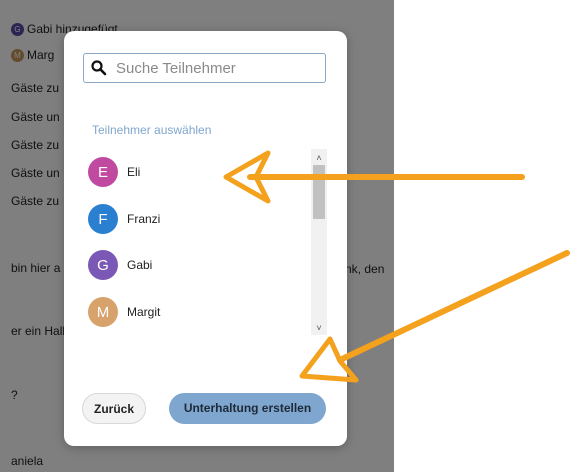 The image size is (571, 472). Describe the element at coordinates (374, 177) in the screenshot. I see `arrow-to-eli-icon` at that location.